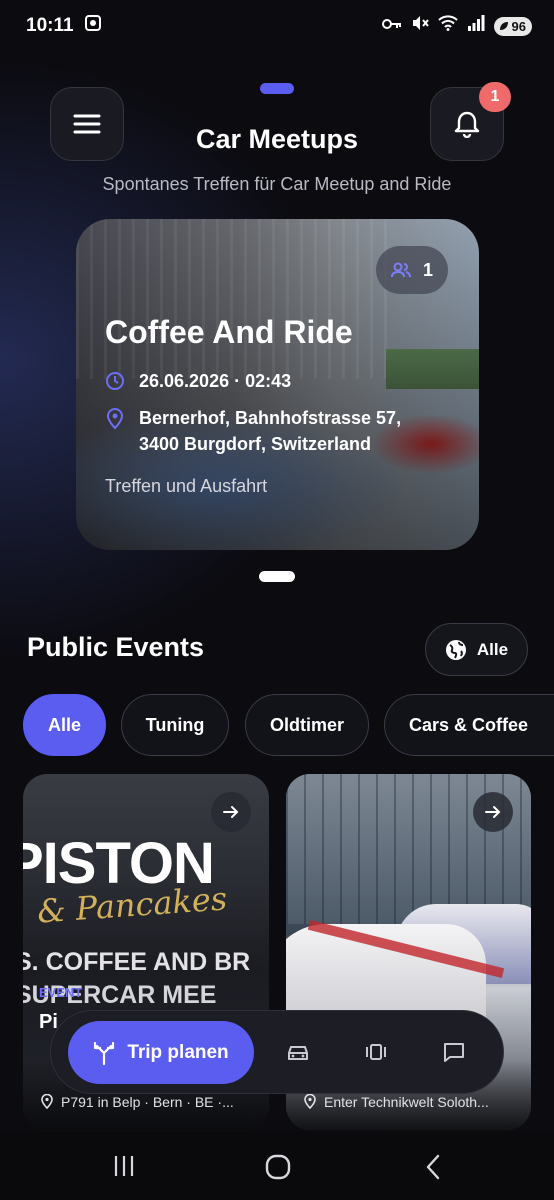 This screenshot has height=1200, width=554. I want to click on status-bar: 10:11 96, so click(277, 26).